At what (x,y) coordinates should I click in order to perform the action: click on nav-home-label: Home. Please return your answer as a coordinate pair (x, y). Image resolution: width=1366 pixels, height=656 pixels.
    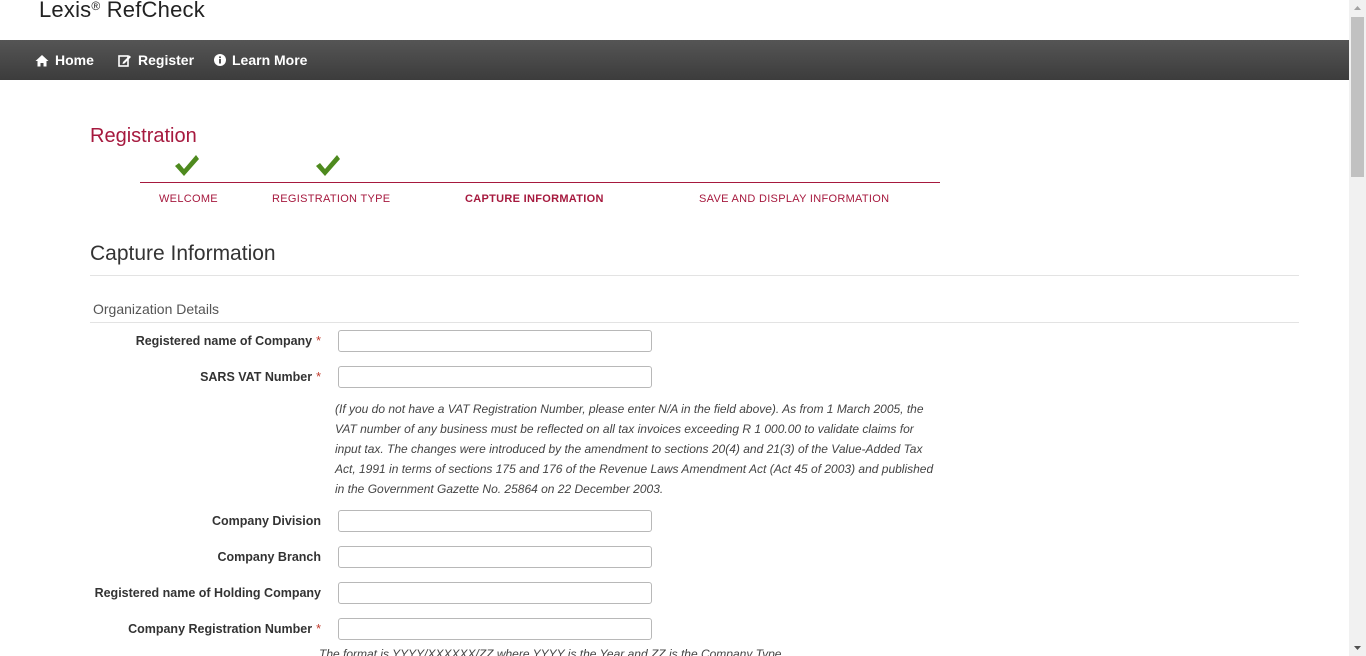
    Looking at the image, I should click on (74, 60).